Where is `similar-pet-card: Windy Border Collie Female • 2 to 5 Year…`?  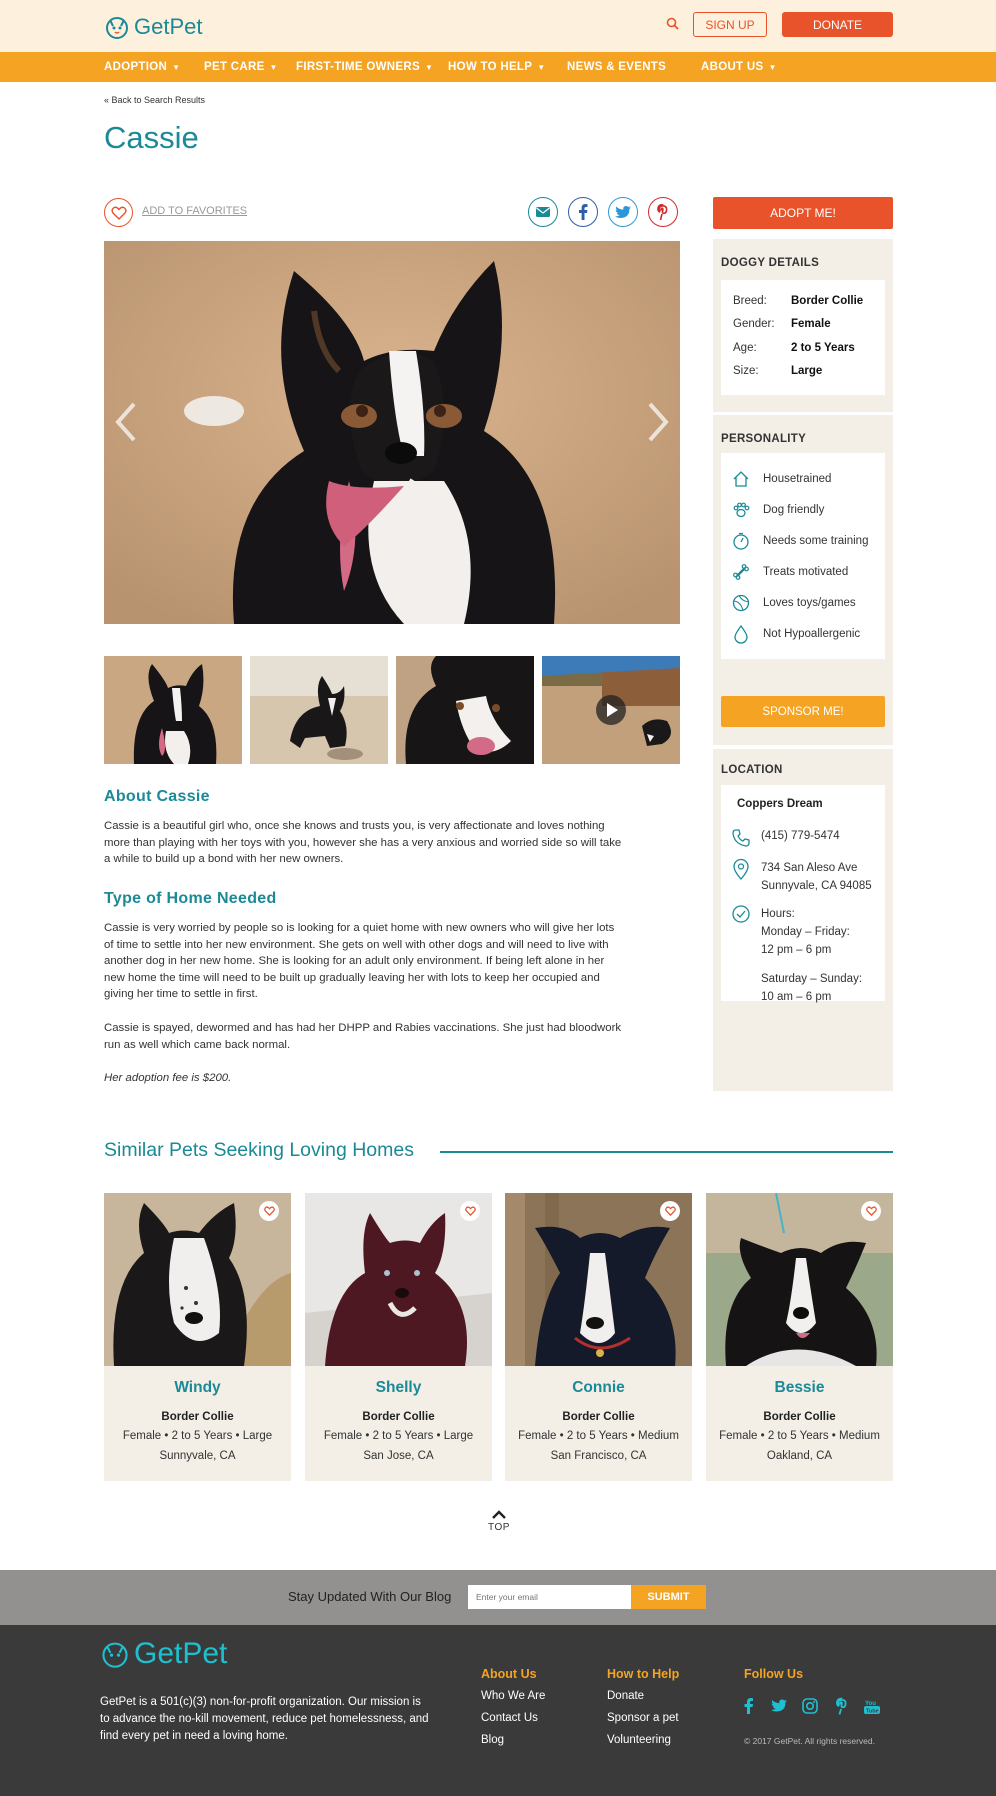
similar-pet-card: Windy Border Collie Female • 2 to 5 Year… is located at coordinates (197, 1337).